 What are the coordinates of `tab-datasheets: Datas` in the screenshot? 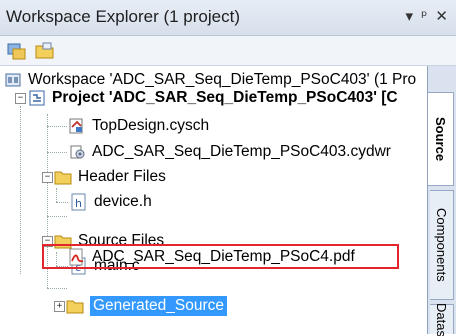 It's located at (442, 319).